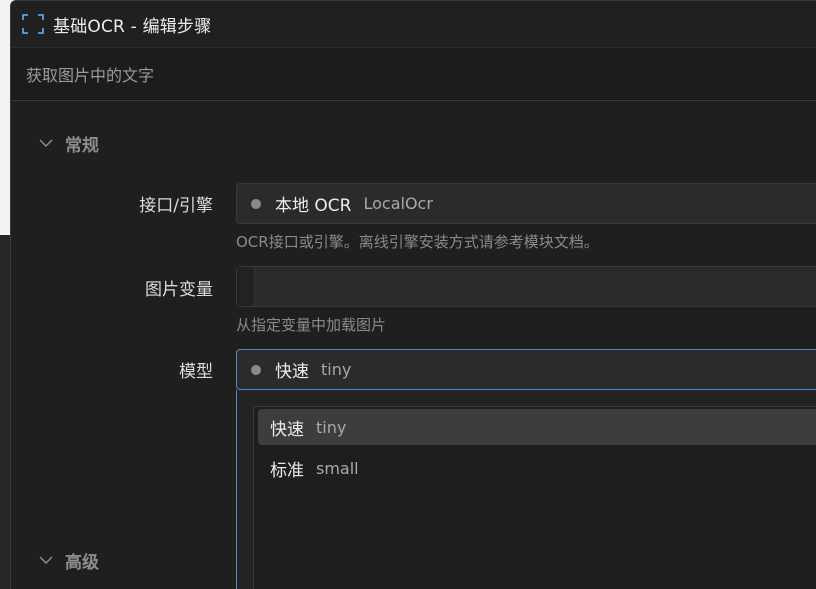  Describe the element at coordinates (179, 290) in the screenshot. I see `image-variable-label: 图片变量` at that location.